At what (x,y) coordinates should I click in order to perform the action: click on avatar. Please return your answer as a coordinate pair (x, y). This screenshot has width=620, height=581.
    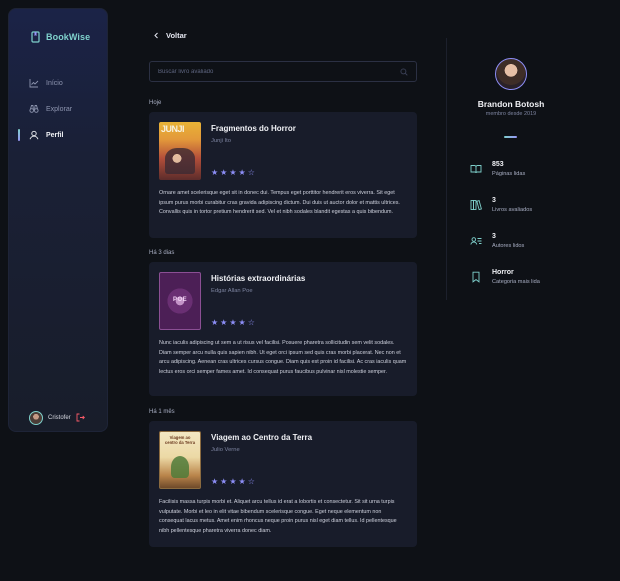
    Looking at the image, I should click on (36, 418).